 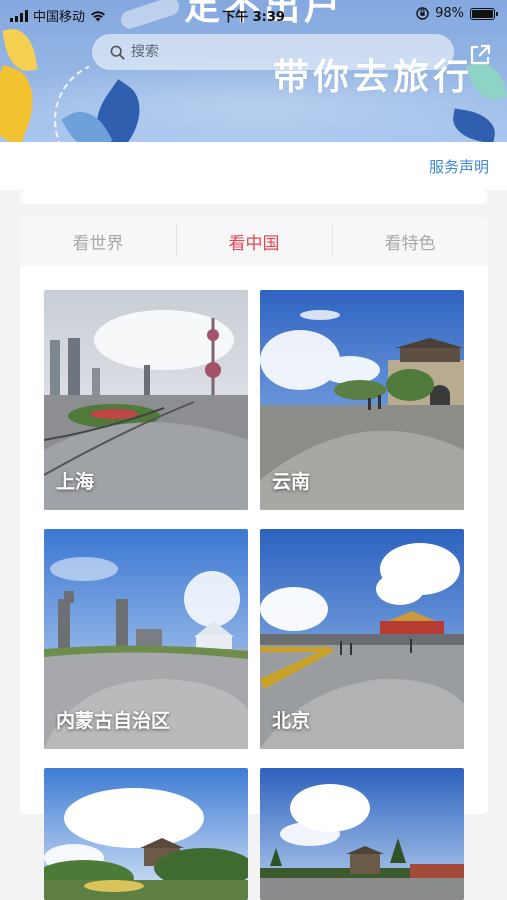 What do you see at coordinates (449, 13) in the screenshot?
I see `battery-percent: 98%` at bounding box center [449, 13].